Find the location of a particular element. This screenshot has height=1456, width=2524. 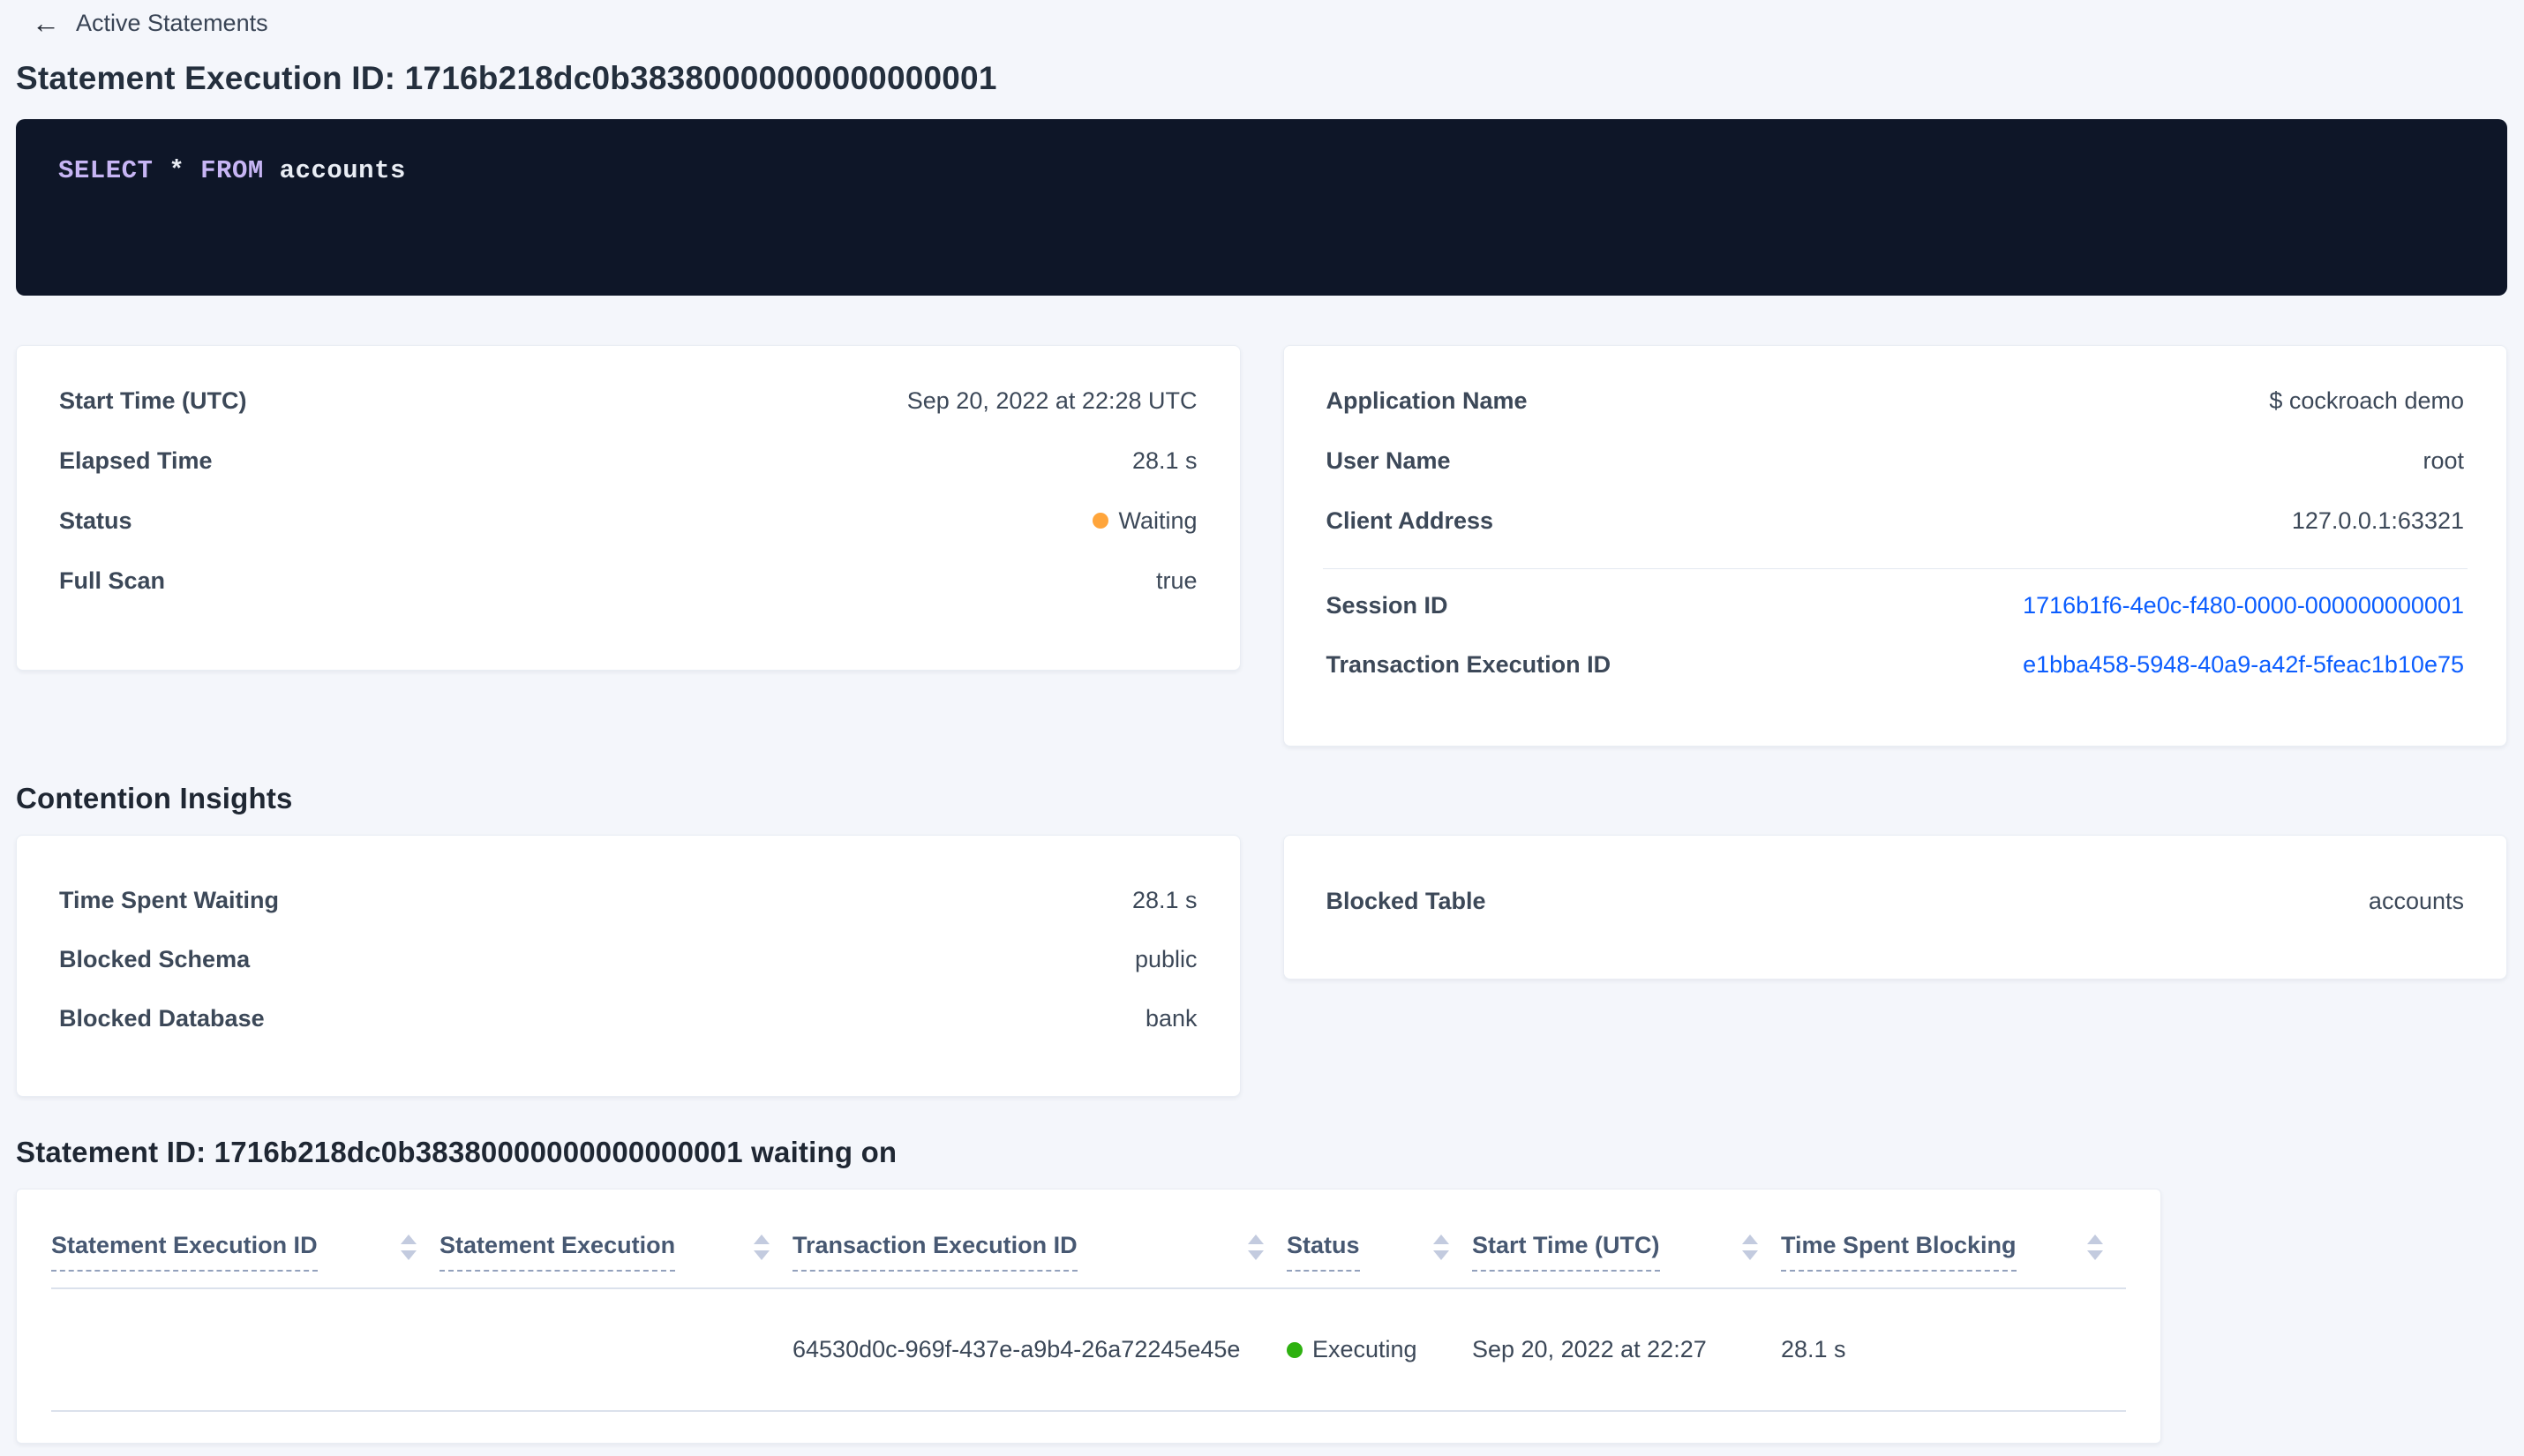

full-scan-value: true is located at coordinates (1176, 580).